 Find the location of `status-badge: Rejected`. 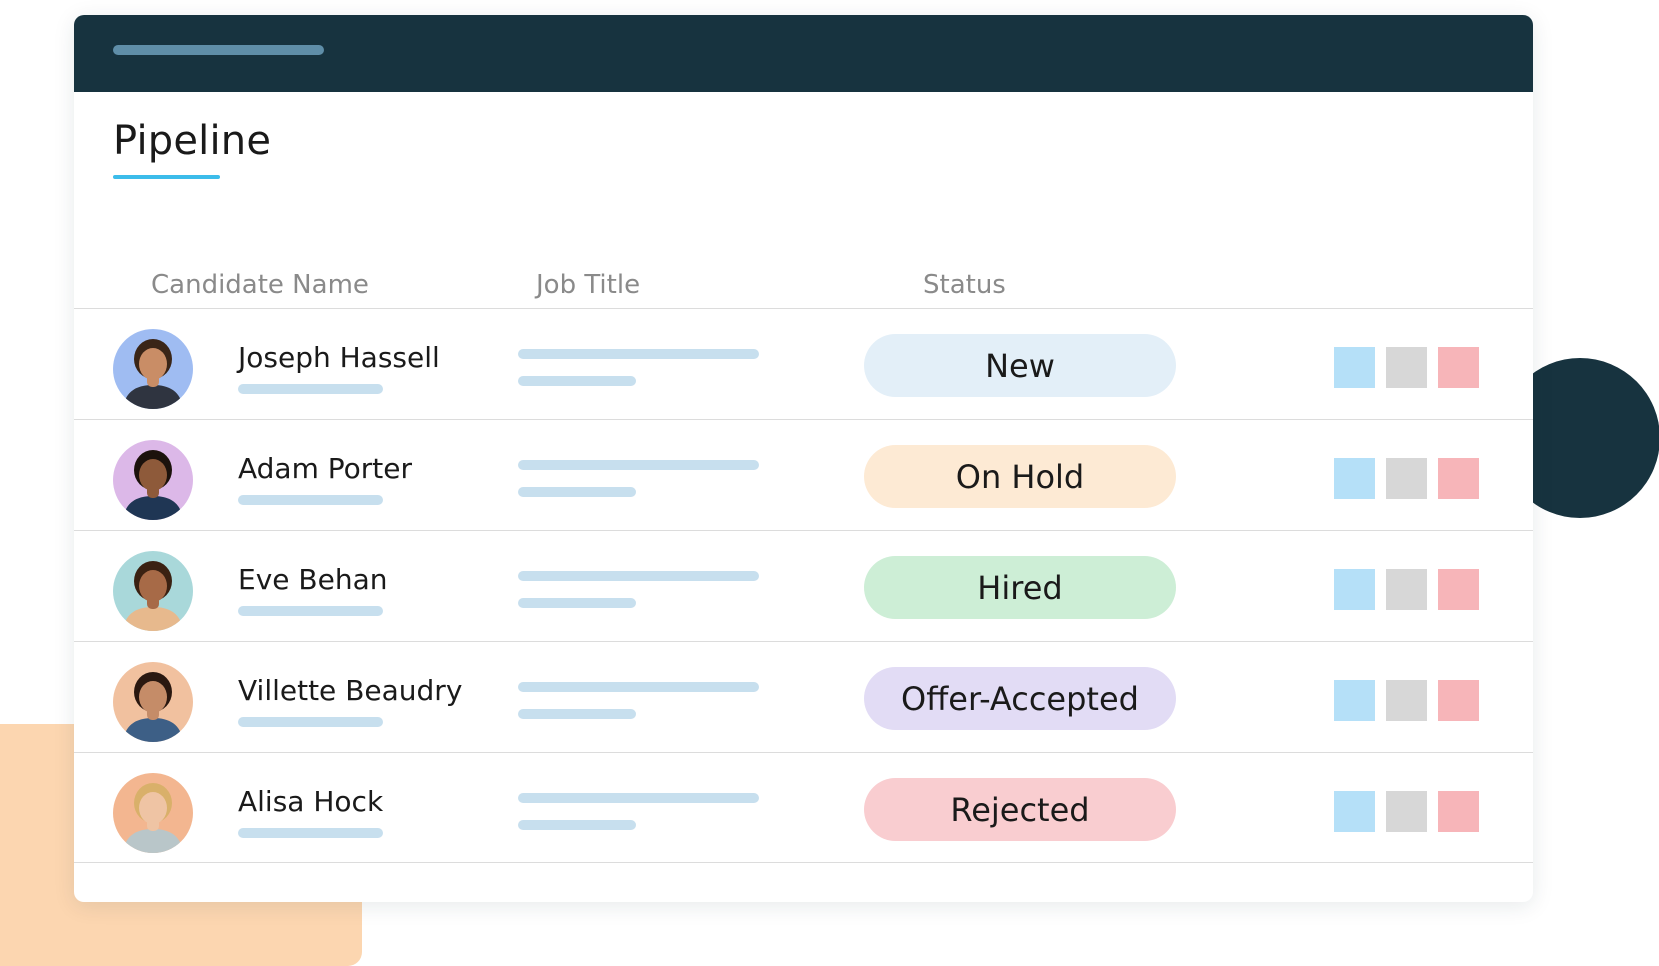

status-badge: Rejected is located at coordinates (1020, 809).